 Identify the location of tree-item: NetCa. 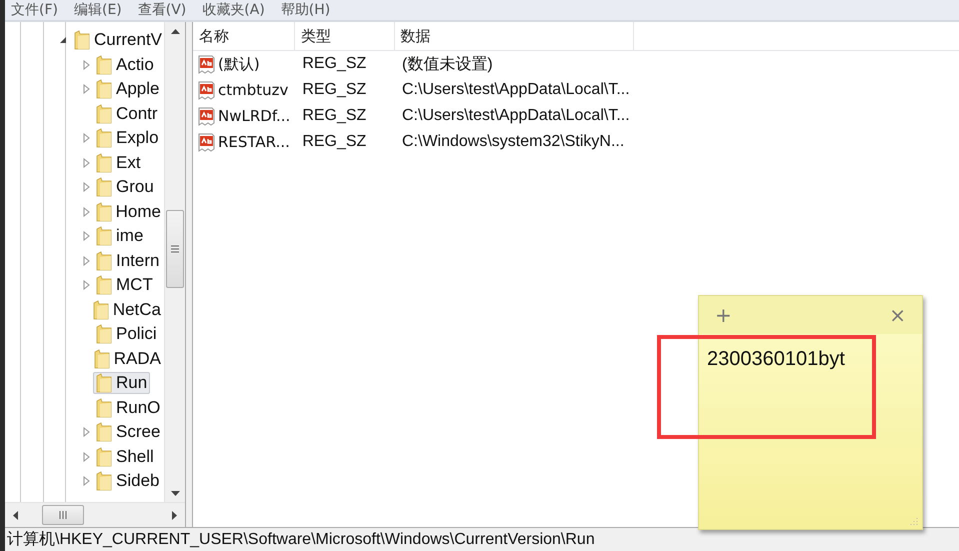
(127, 309).